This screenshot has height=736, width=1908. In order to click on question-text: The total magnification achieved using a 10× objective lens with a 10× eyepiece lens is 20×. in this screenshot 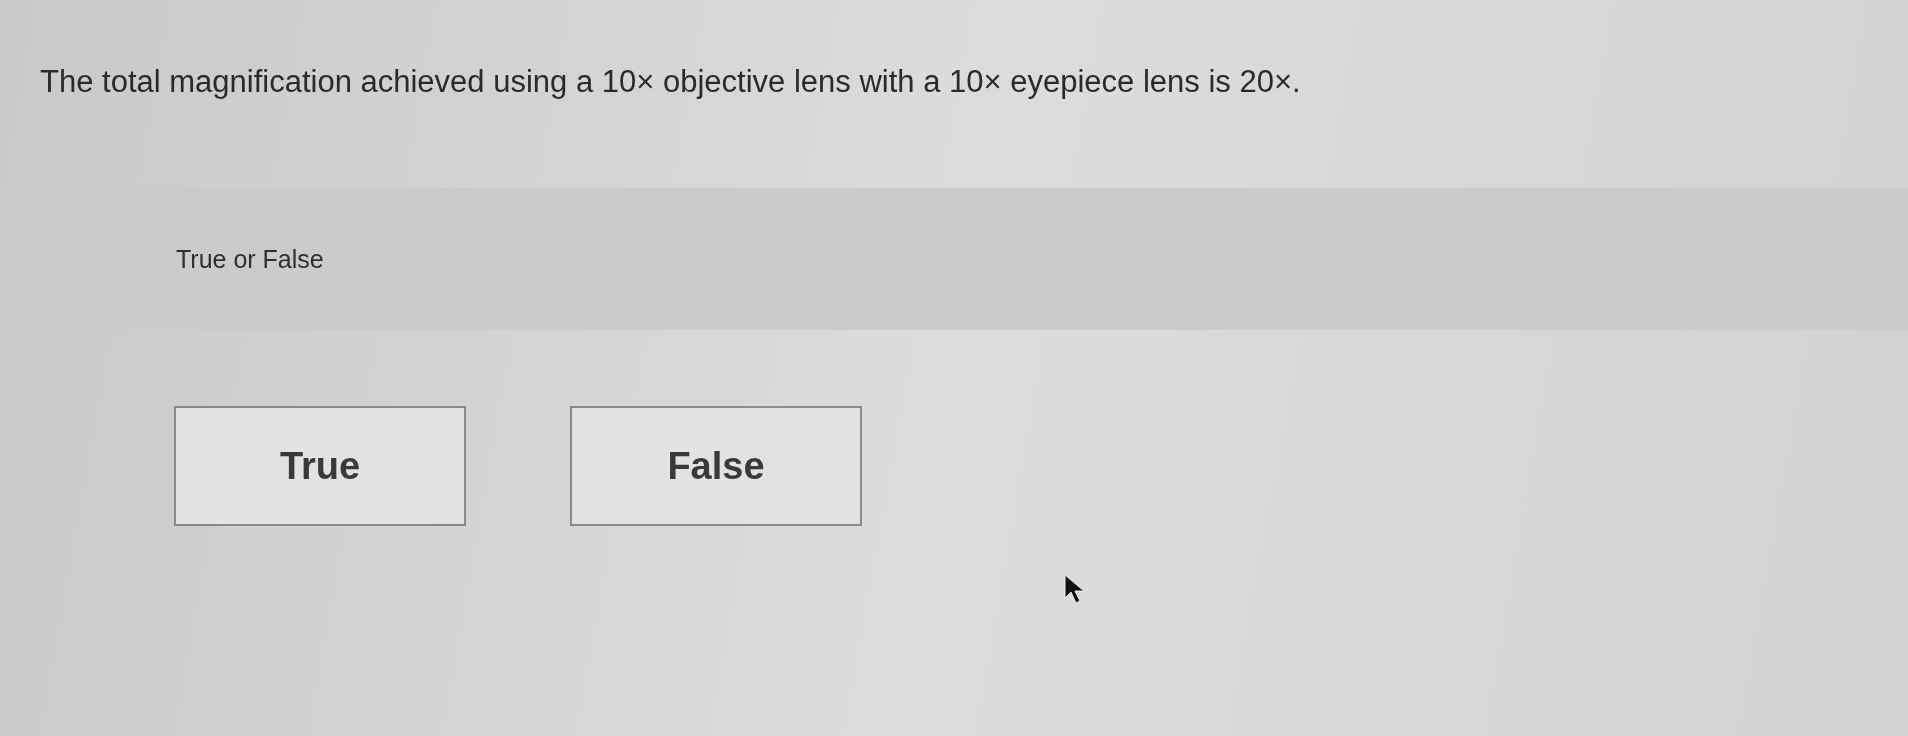, I will do `click(671, 82)`.